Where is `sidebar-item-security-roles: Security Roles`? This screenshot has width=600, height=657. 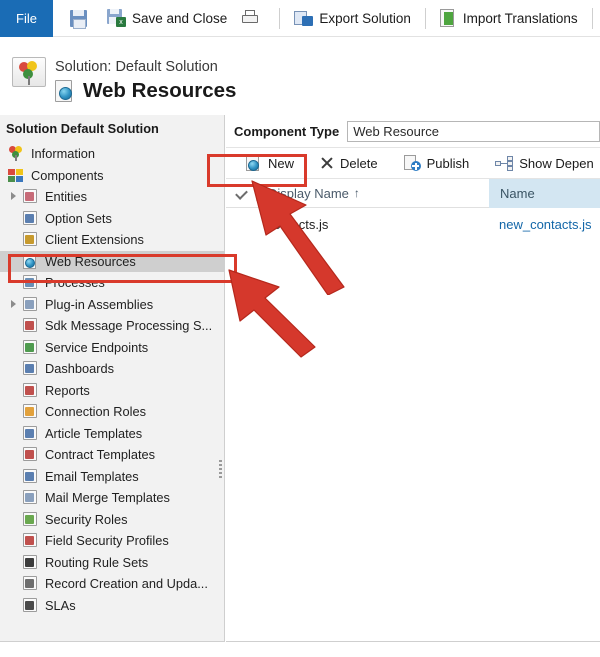 sidebar-item-security-roles: Security Roles is located at coordinates (112, 520).